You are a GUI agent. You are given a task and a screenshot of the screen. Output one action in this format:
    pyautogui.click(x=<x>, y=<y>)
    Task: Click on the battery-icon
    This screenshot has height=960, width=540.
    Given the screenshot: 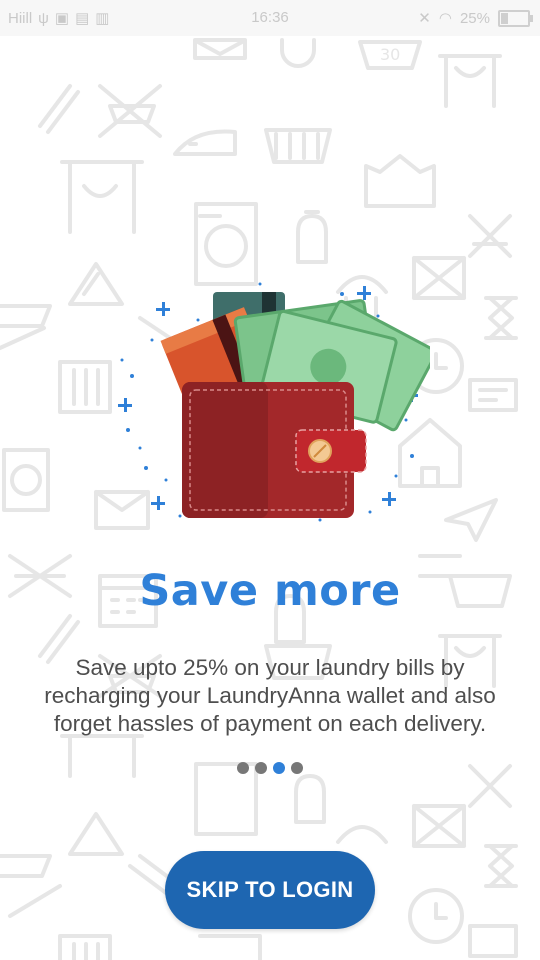 What is the action you would take?
    pyautogui.click(x=515, y=18)
    